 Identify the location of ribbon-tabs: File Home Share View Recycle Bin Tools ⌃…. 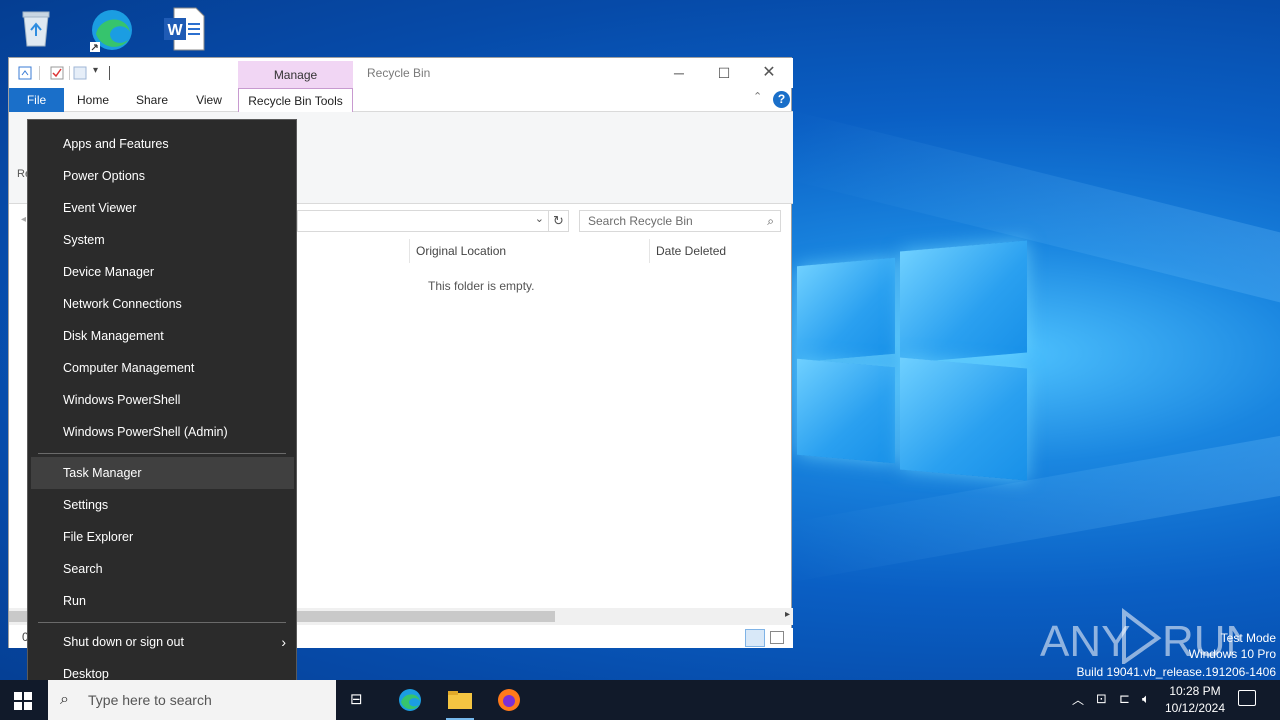
(401, 100).